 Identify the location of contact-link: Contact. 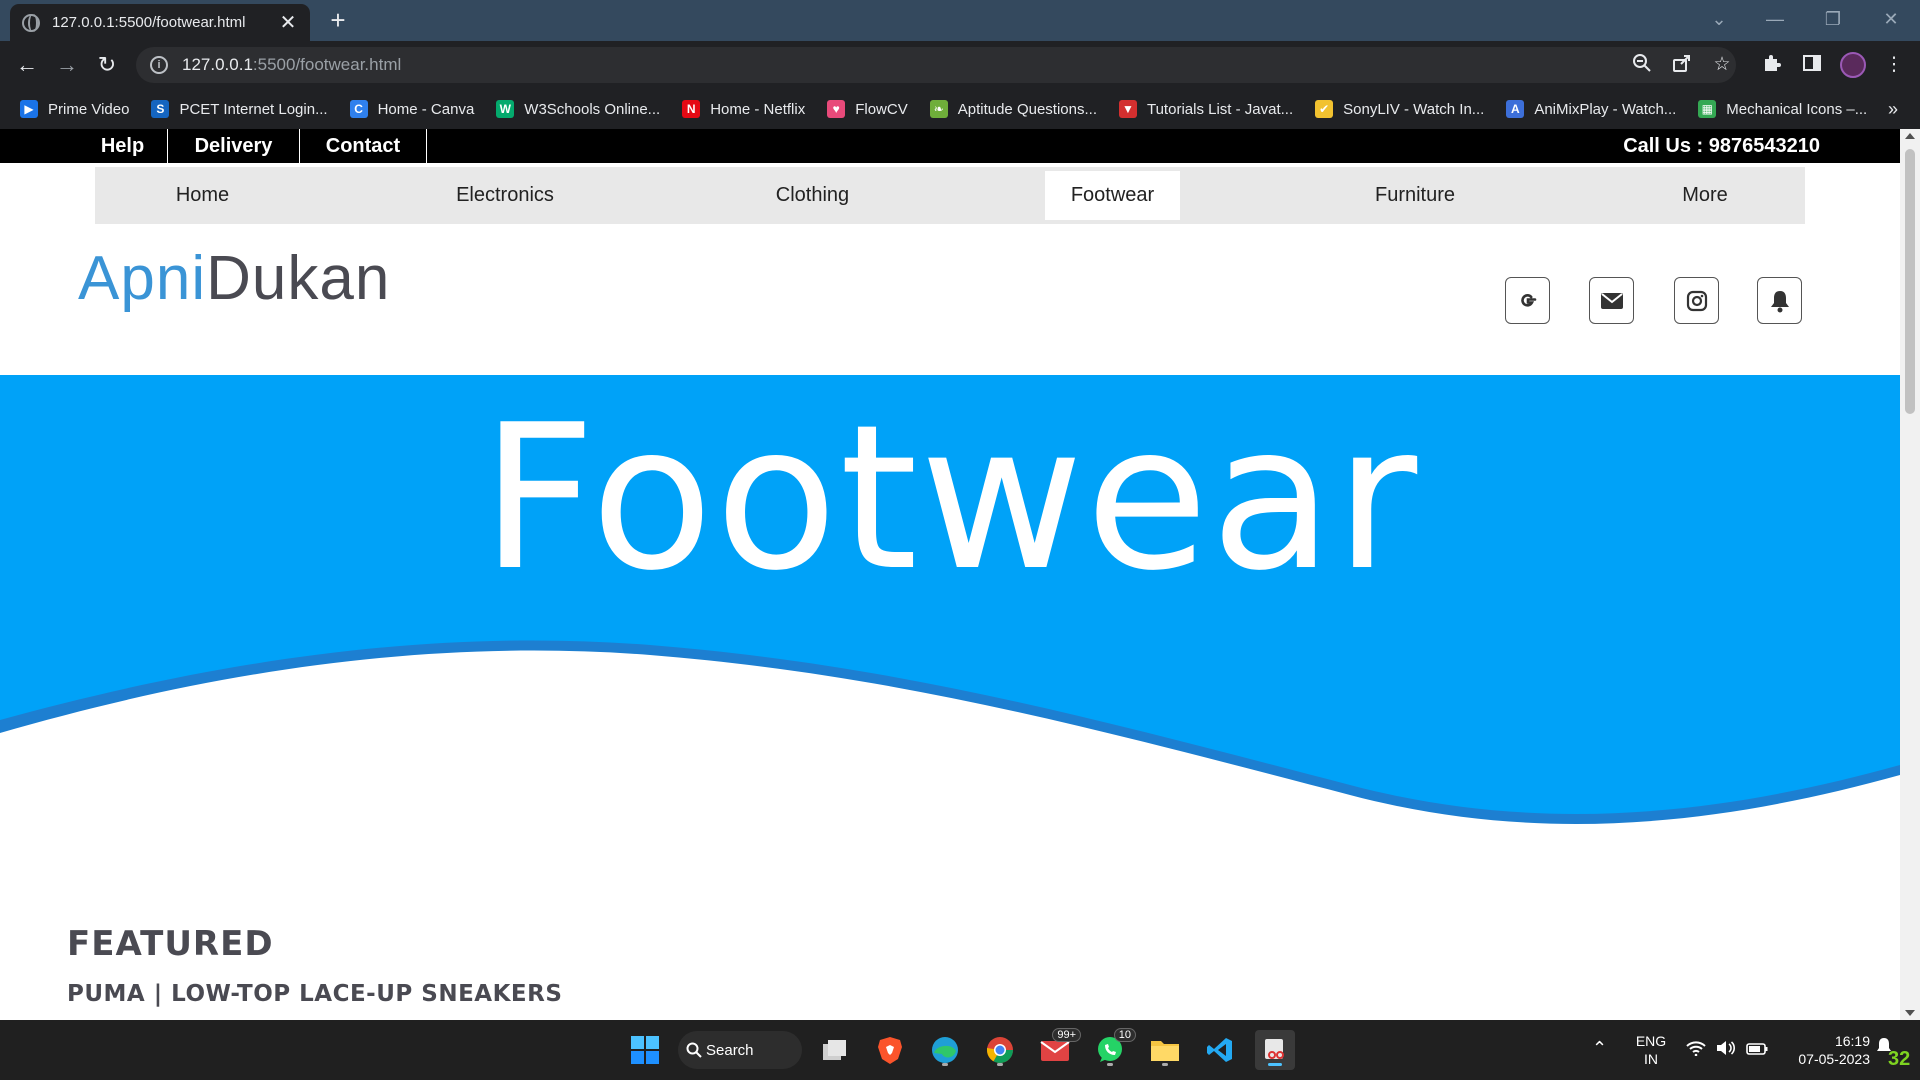
(363, 146).